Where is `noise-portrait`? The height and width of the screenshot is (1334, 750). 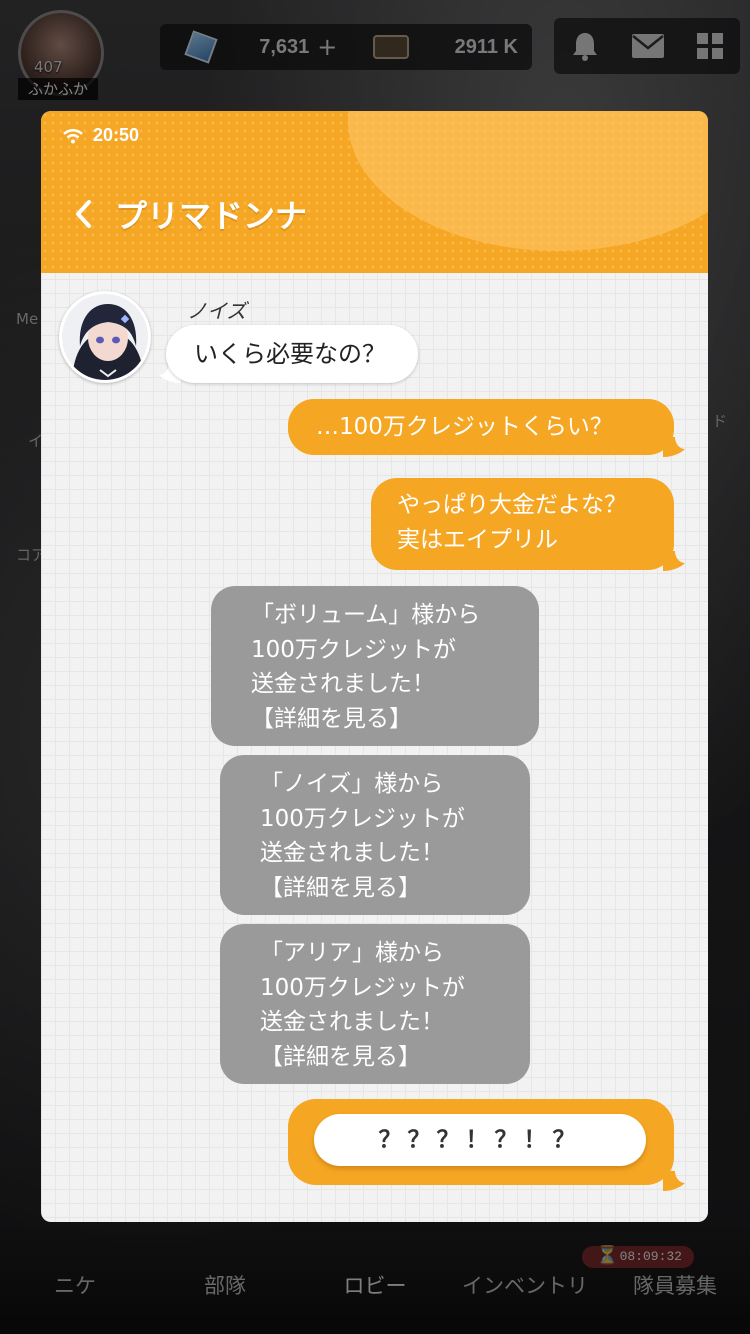
noise-portrait is located at coordinates (105, 337).